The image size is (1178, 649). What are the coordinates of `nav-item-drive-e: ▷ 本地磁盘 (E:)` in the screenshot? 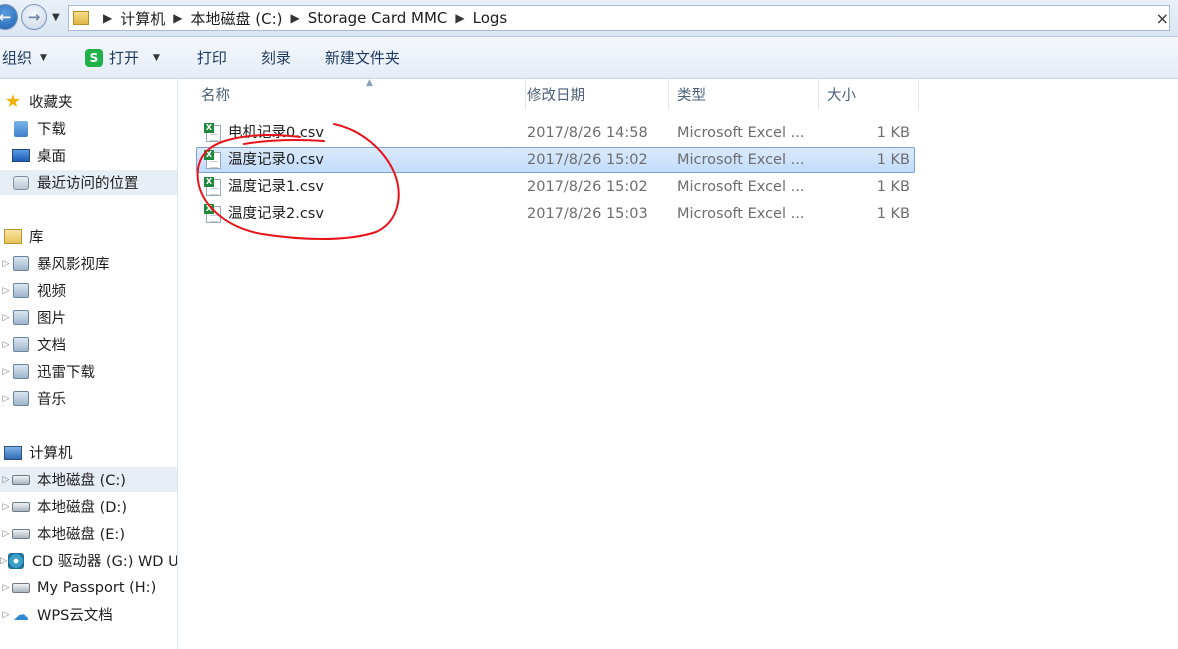 It's located at (88, 533).